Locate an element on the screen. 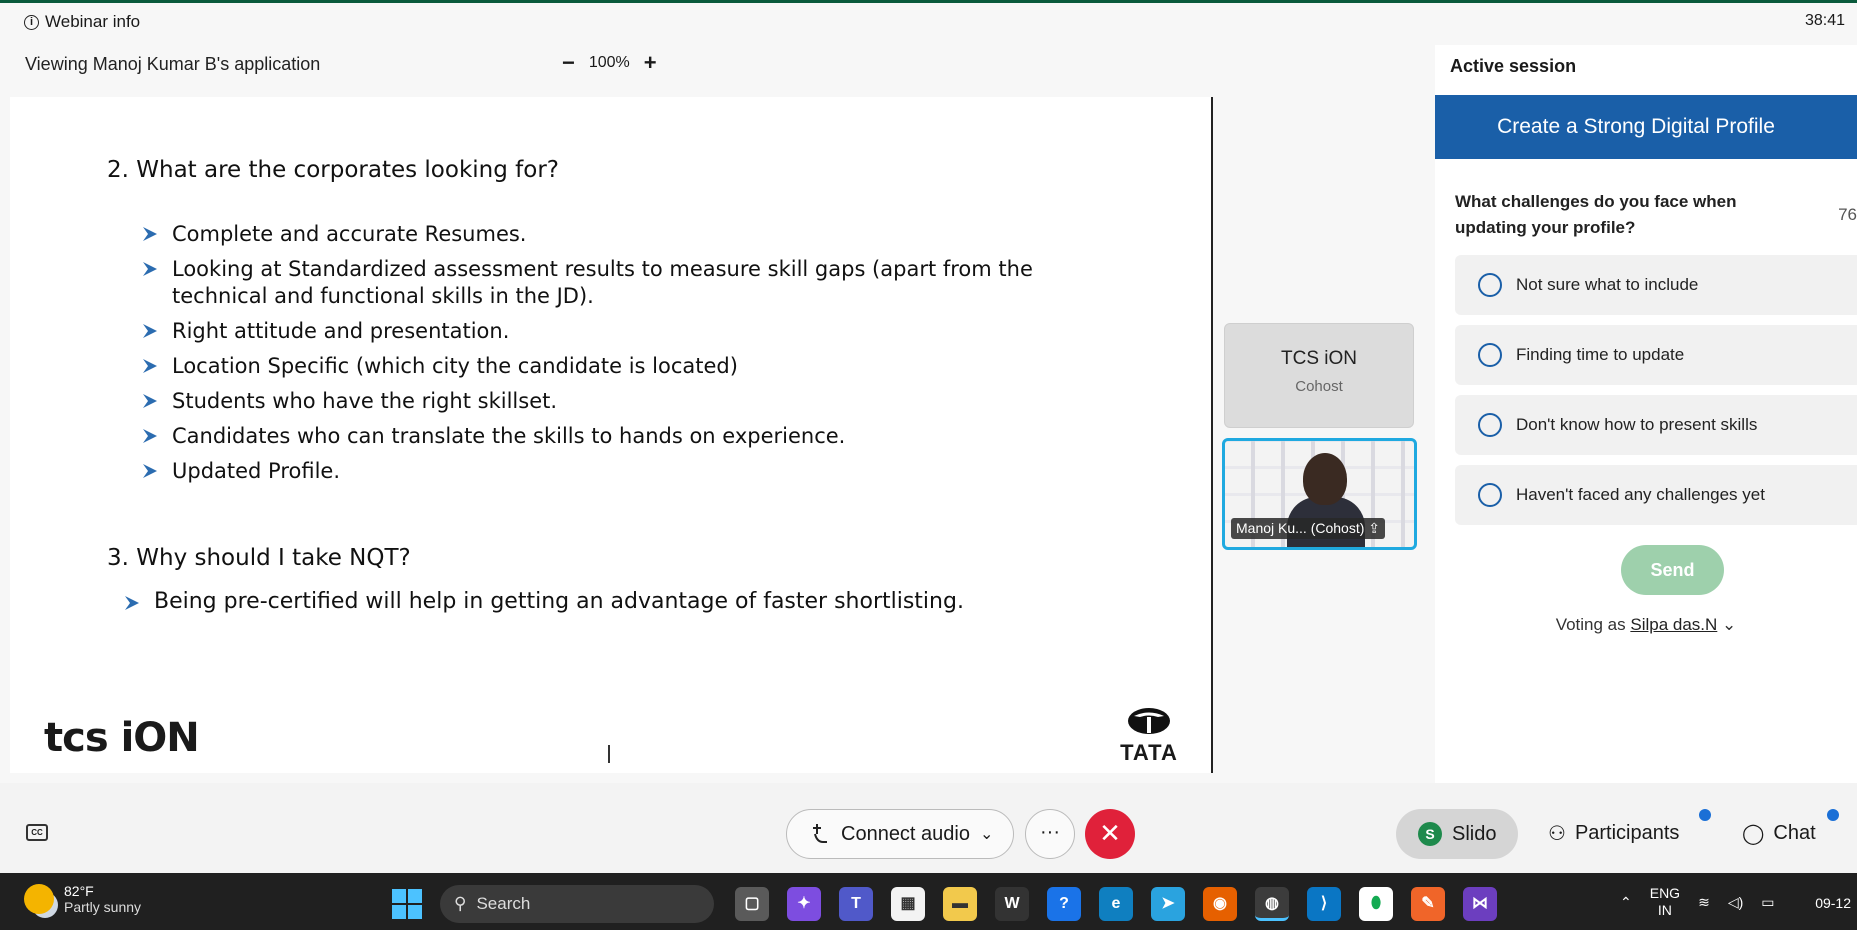  chrome-icon: ◍ is located at coordinates (1272, 904).